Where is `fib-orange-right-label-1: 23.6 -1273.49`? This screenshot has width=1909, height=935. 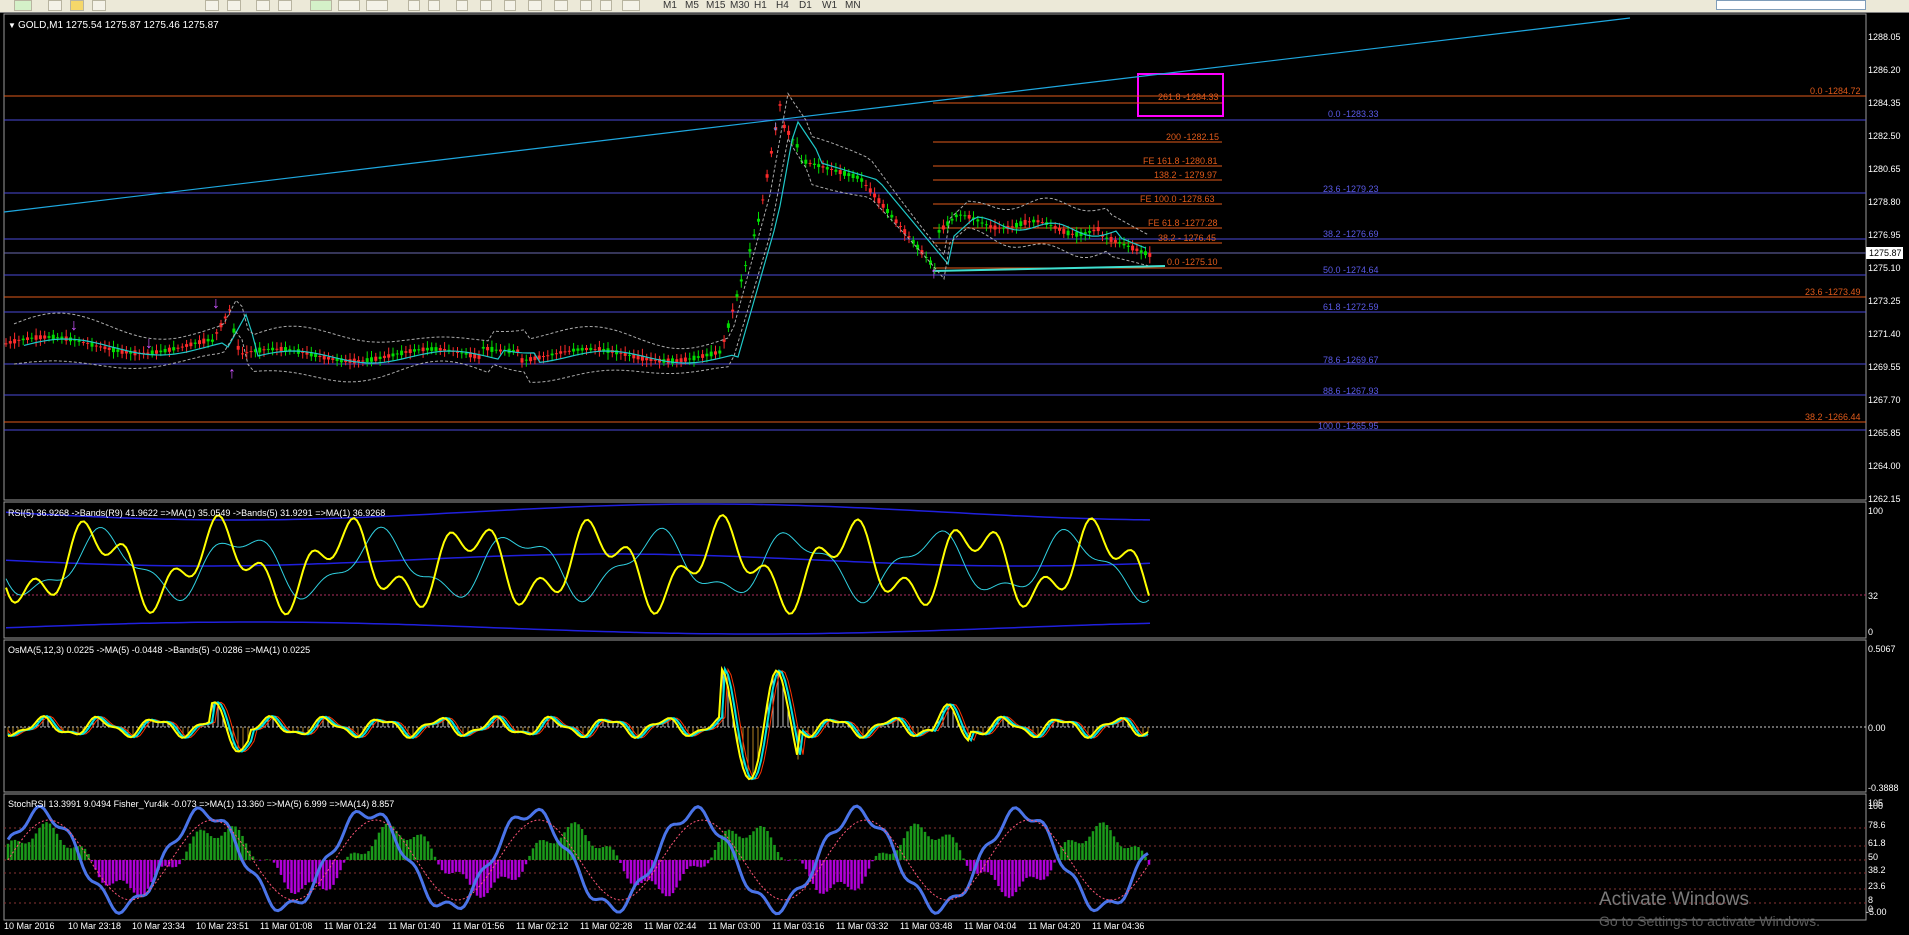 fib-orange-right-label-1: 23.6 -1273.49 is located at coordinates (1833, 292).